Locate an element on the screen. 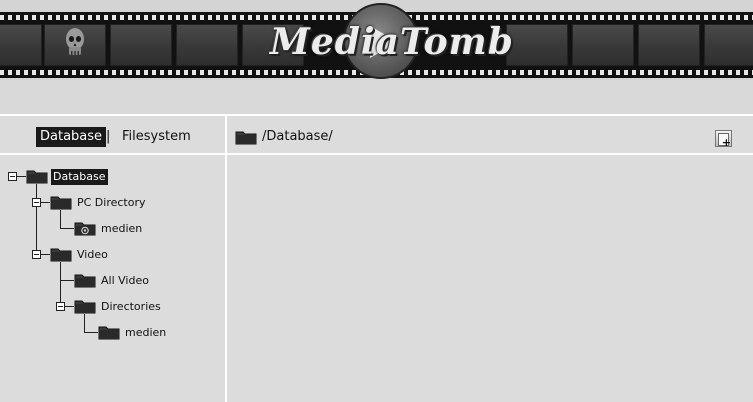  app-logo: MediaTomb is located at coordinates (392, 42).